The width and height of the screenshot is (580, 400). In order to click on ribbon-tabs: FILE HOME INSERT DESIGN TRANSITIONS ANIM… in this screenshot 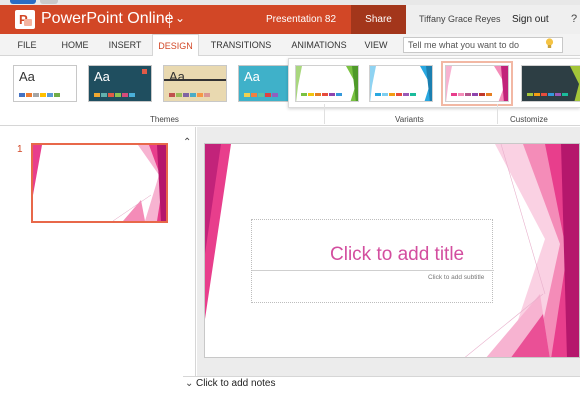, I will do `click(290, 45)`.